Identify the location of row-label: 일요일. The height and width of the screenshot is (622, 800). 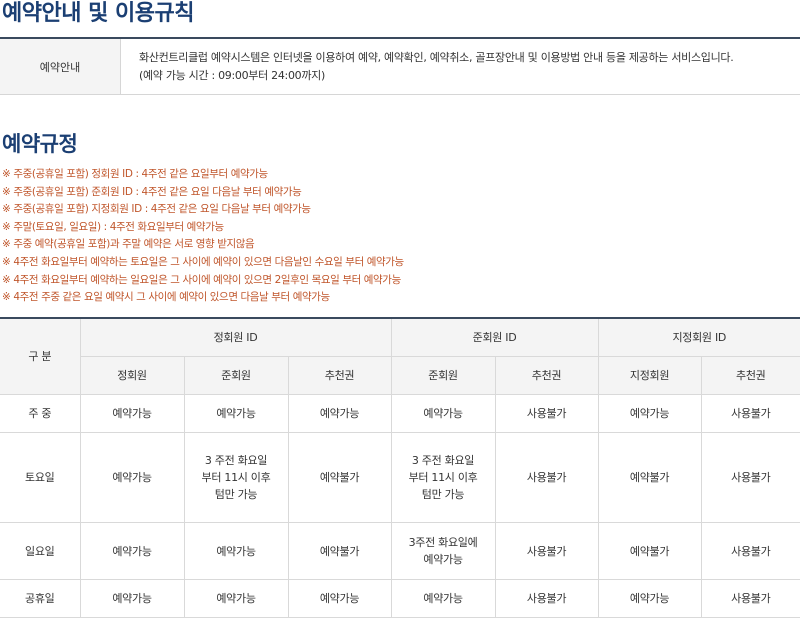
(40, 550).